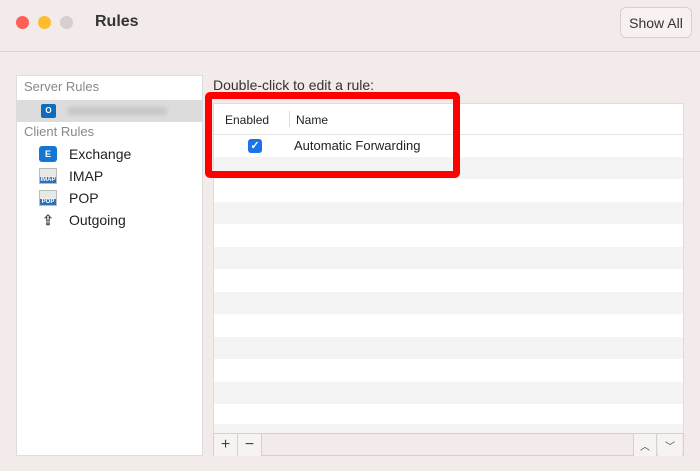  I want to click on zoom-window-button, so click(66, 22).